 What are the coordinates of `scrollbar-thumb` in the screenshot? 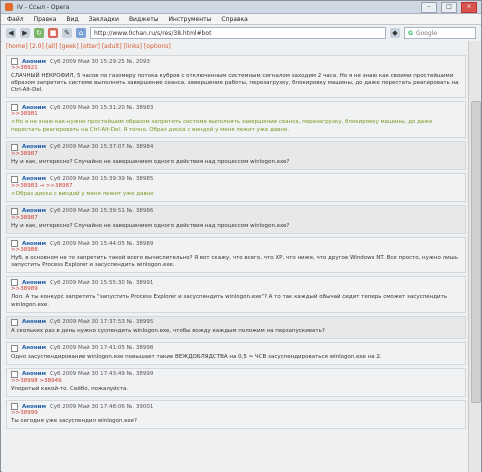 It's located at (476, 252).